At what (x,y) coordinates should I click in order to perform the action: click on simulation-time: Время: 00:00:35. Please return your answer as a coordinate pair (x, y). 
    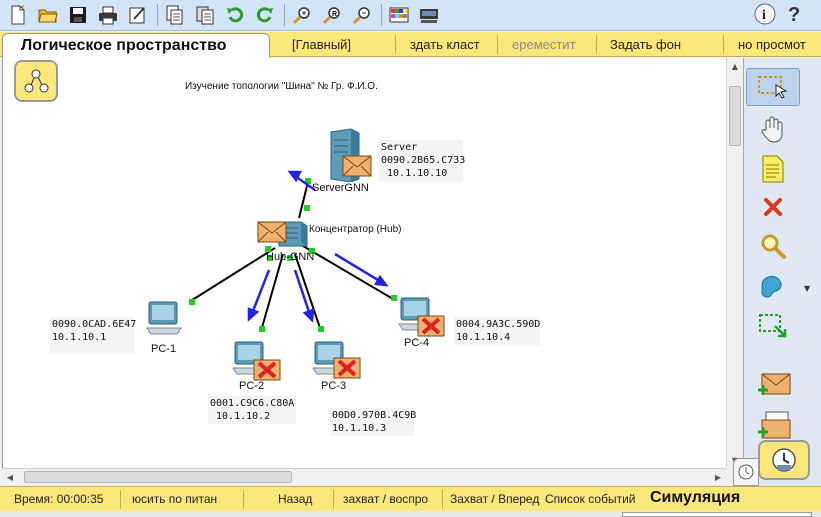
    Looking at the image, I should click on (59, 499).